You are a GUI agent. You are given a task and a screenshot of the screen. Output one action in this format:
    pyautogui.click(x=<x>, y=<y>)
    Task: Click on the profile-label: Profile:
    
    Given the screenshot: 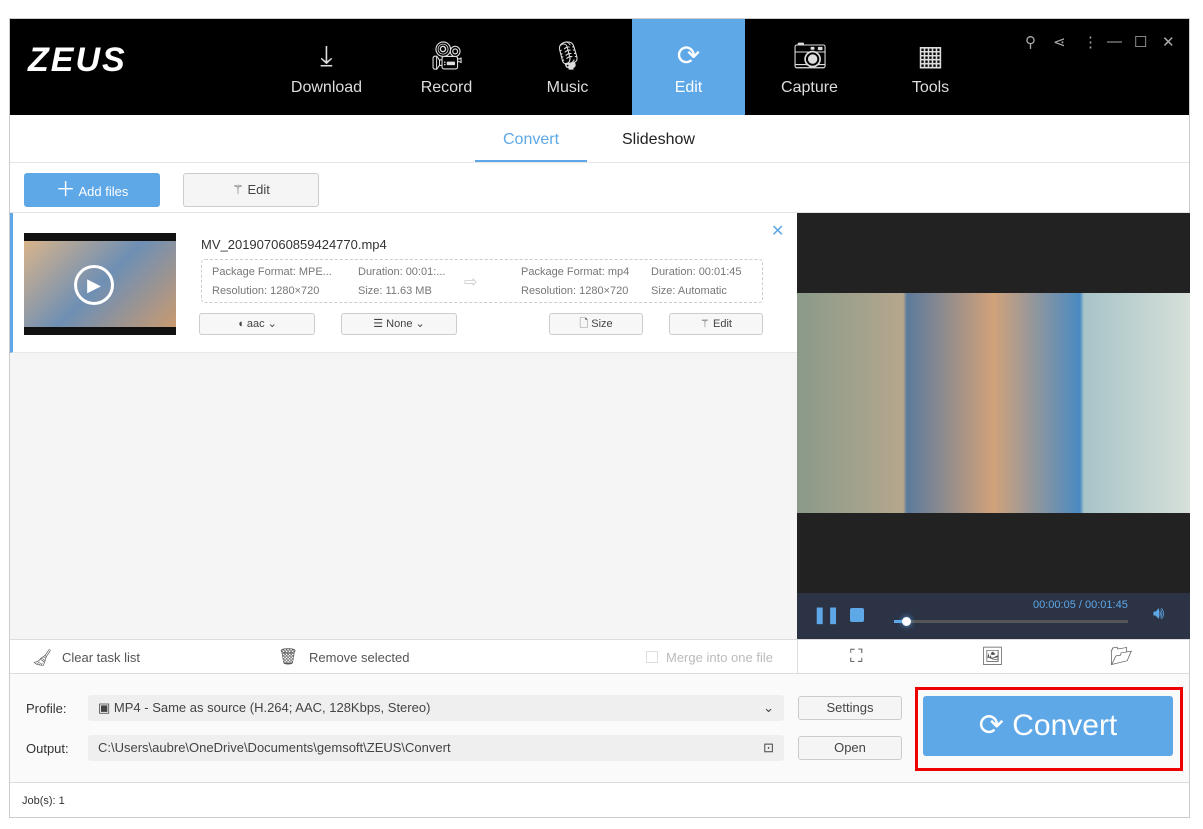 What is the action you would take?
    pyautogui.click(x=46, y=708)
    